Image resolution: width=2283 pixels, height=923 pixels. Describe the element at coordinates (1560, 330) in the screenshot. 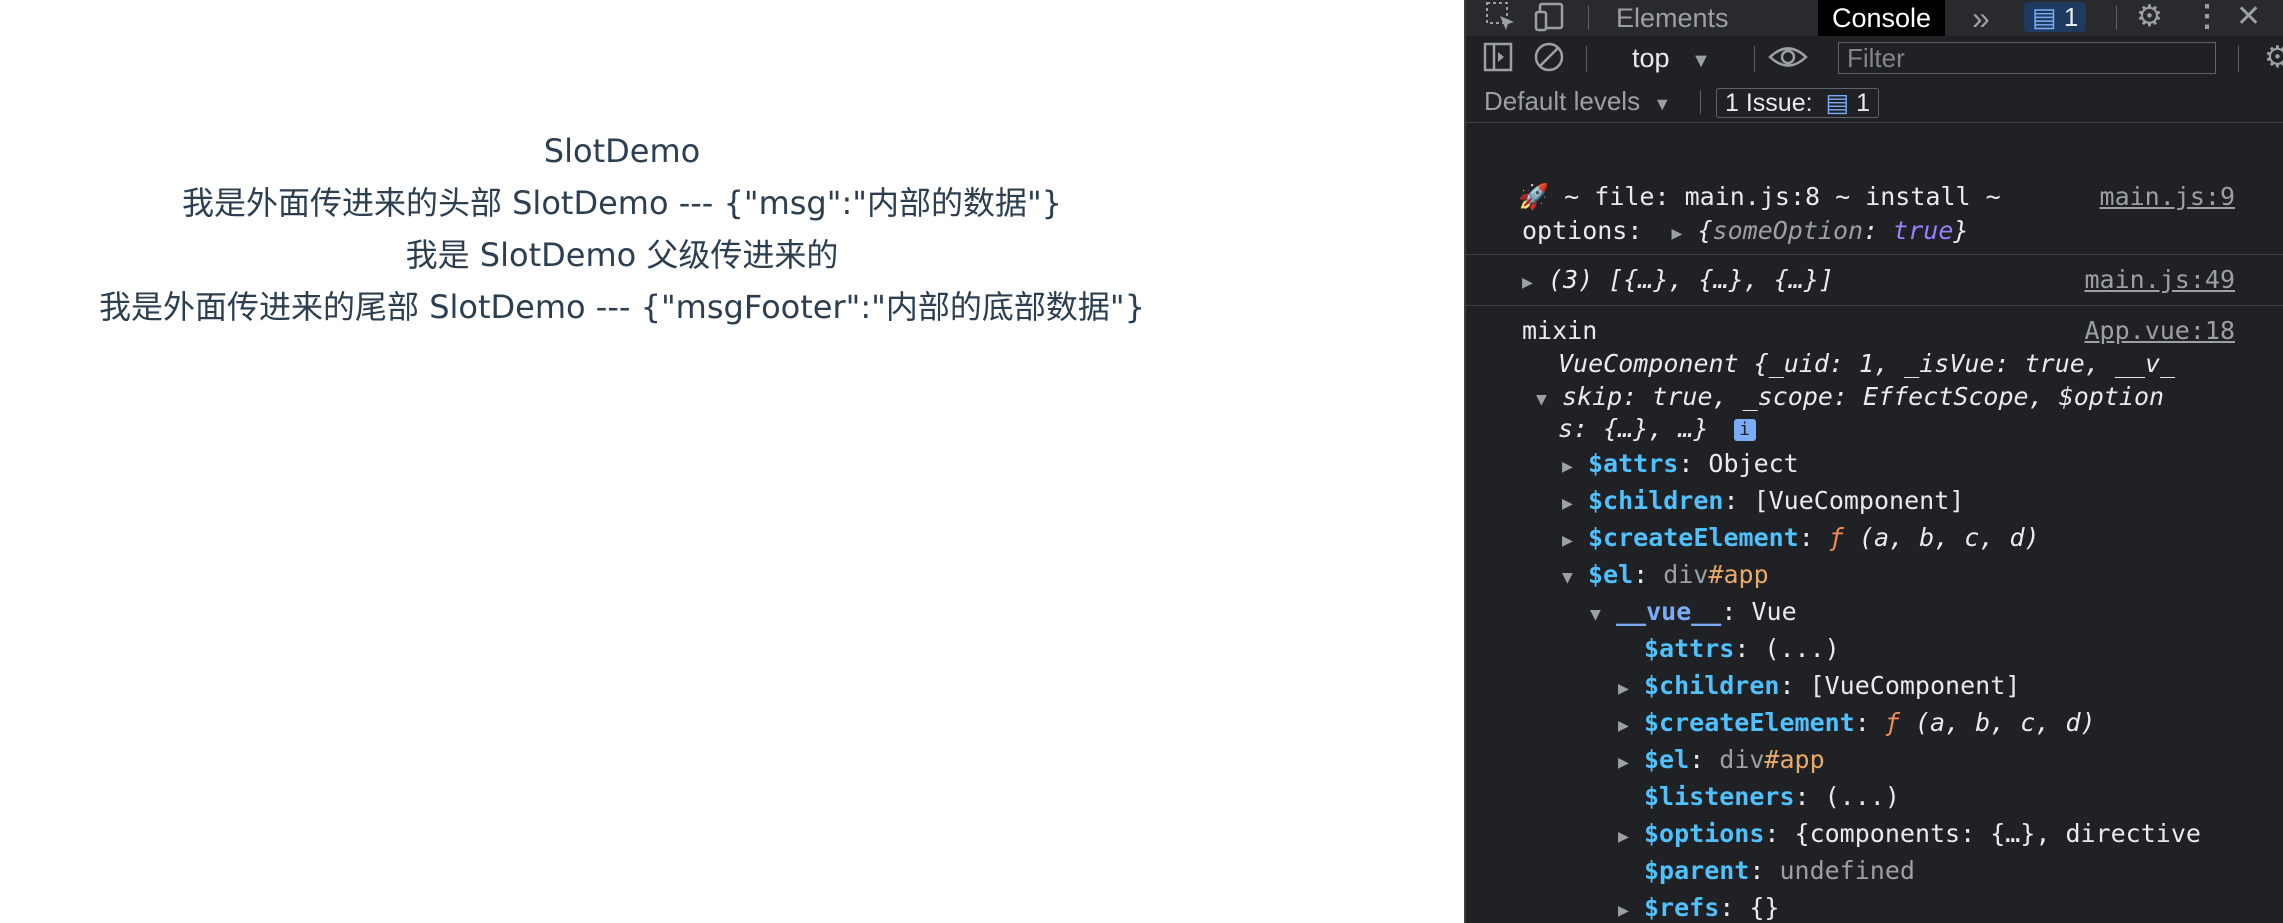

I see `console-log-label: mixin` at that location.